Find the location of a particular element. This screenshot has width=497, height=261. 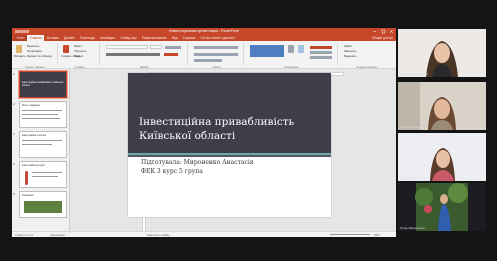

align-buttons is located at coordinates (216, 54).